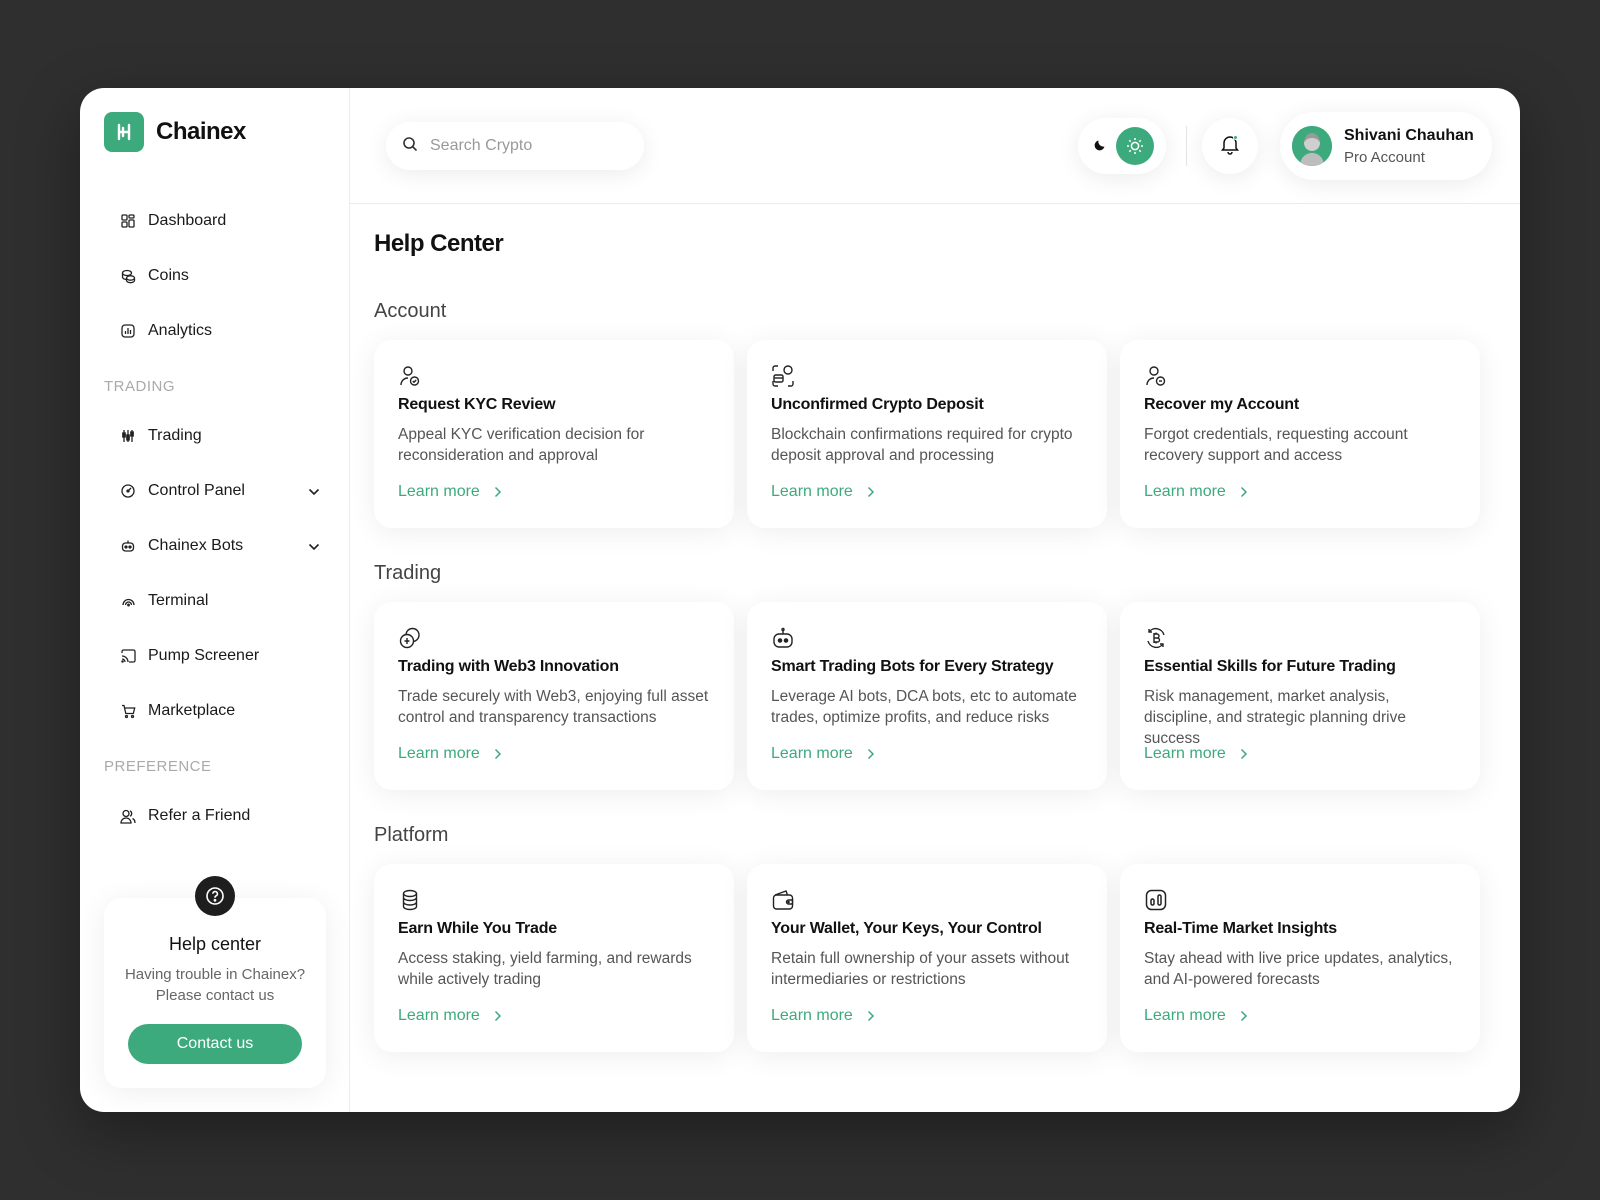 This screenshot has height=1200, width=1600. I want to click on help-center-title: Help center, so click(215, 944).